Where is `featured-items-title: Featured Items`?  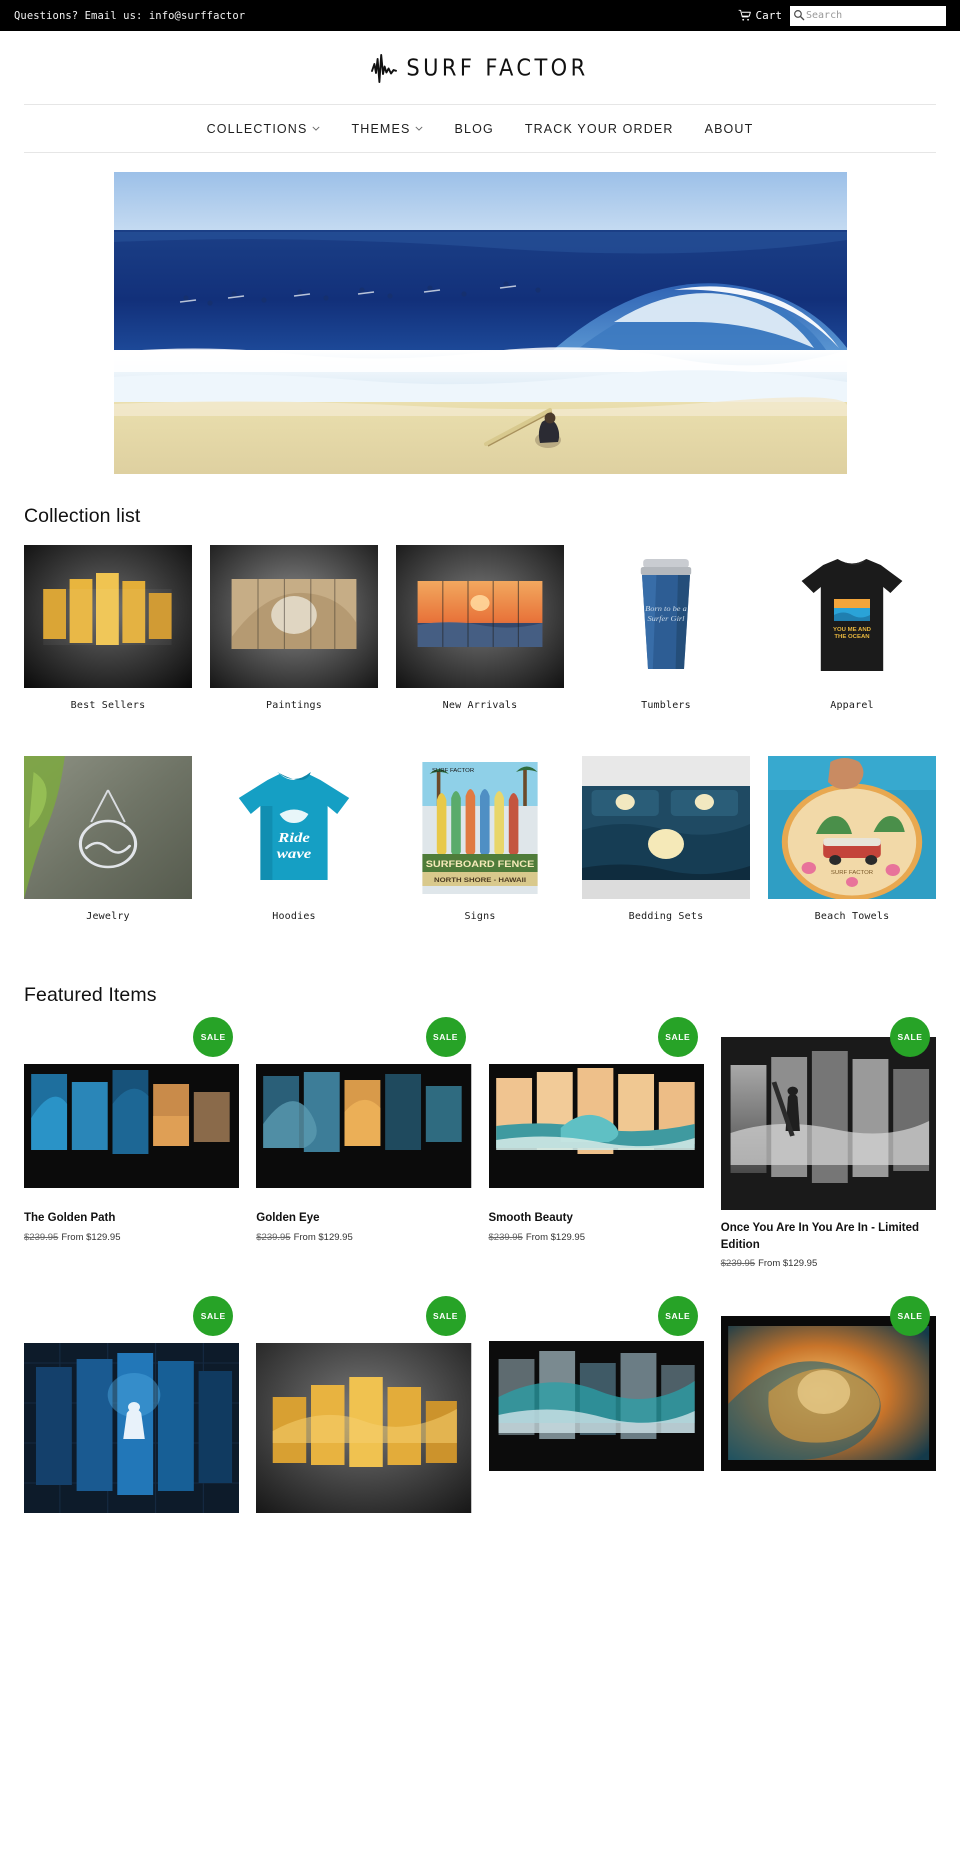 featured-items-title: Featured Items is located at coordinates (90, 995).